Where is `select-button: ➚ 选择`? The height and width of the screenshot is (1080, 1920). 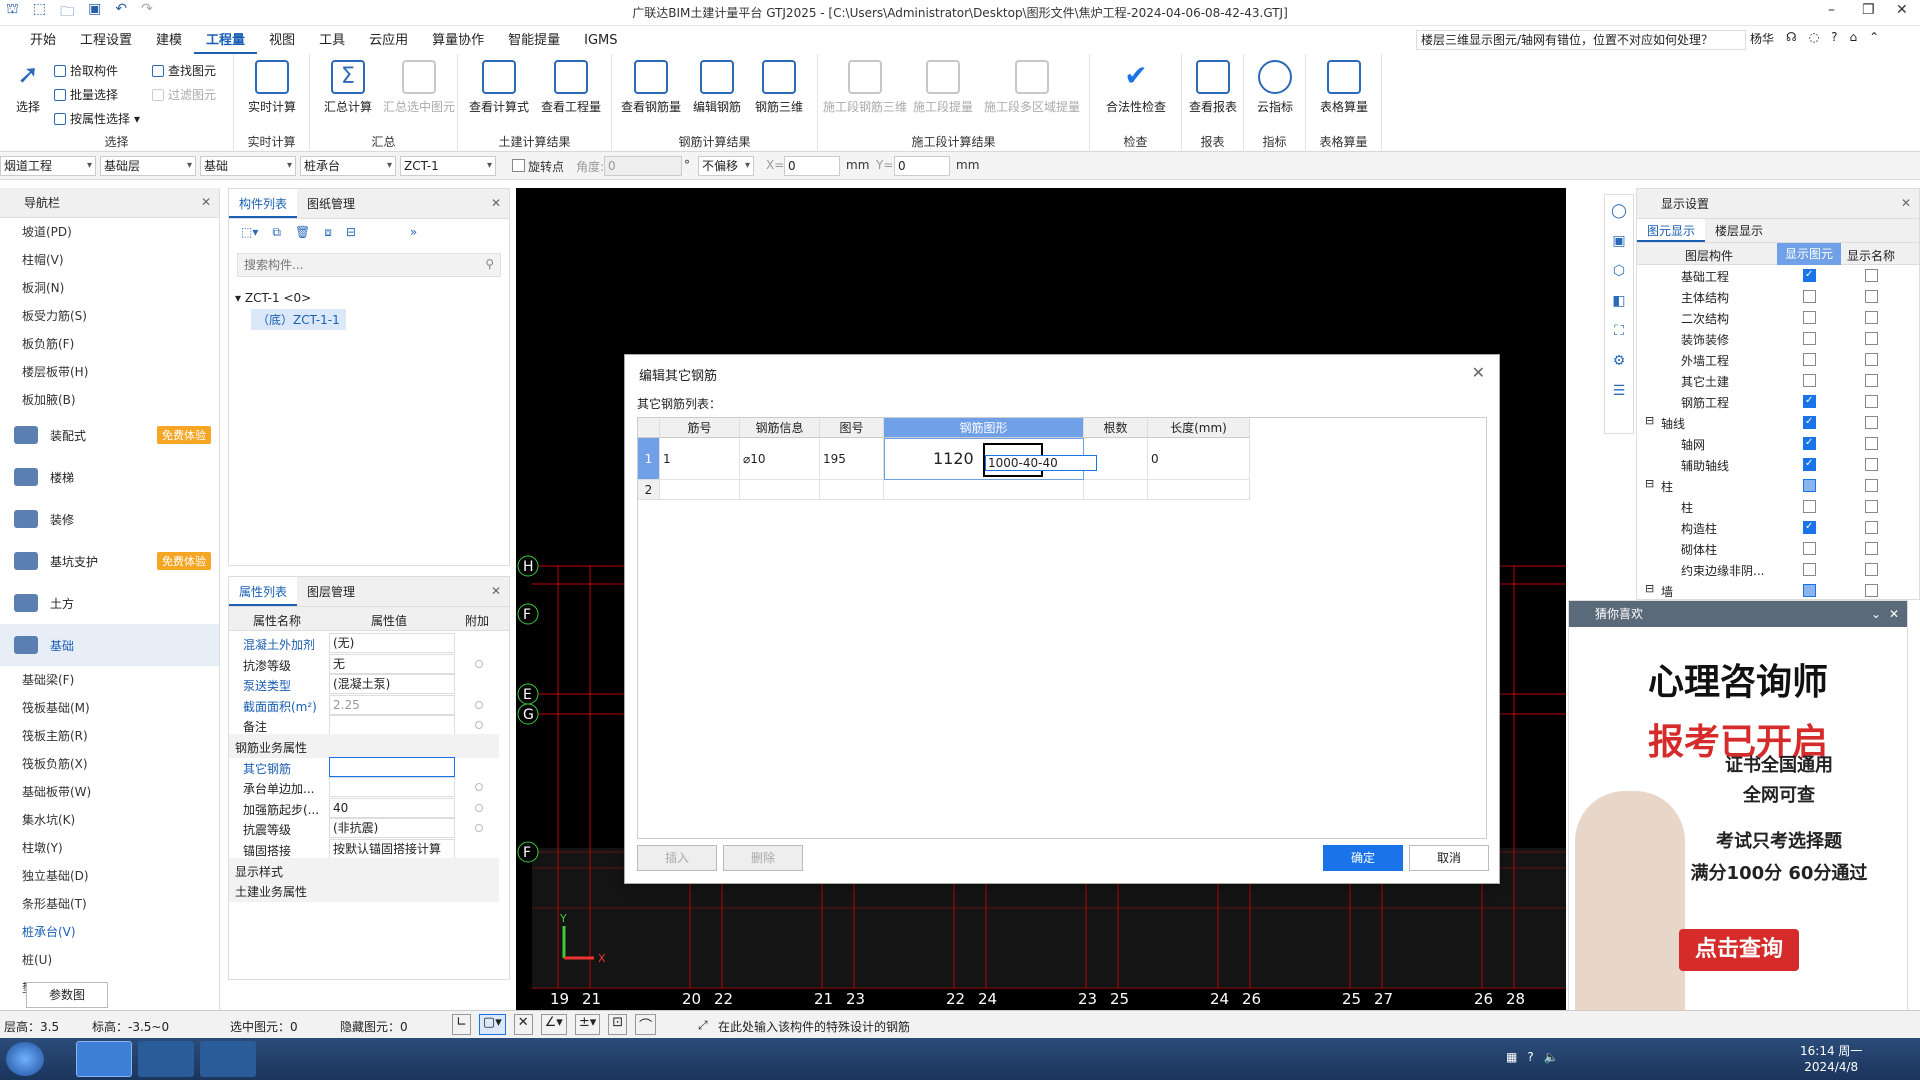
select-button: ➚ 选择 is located at coordinates (28, 87).